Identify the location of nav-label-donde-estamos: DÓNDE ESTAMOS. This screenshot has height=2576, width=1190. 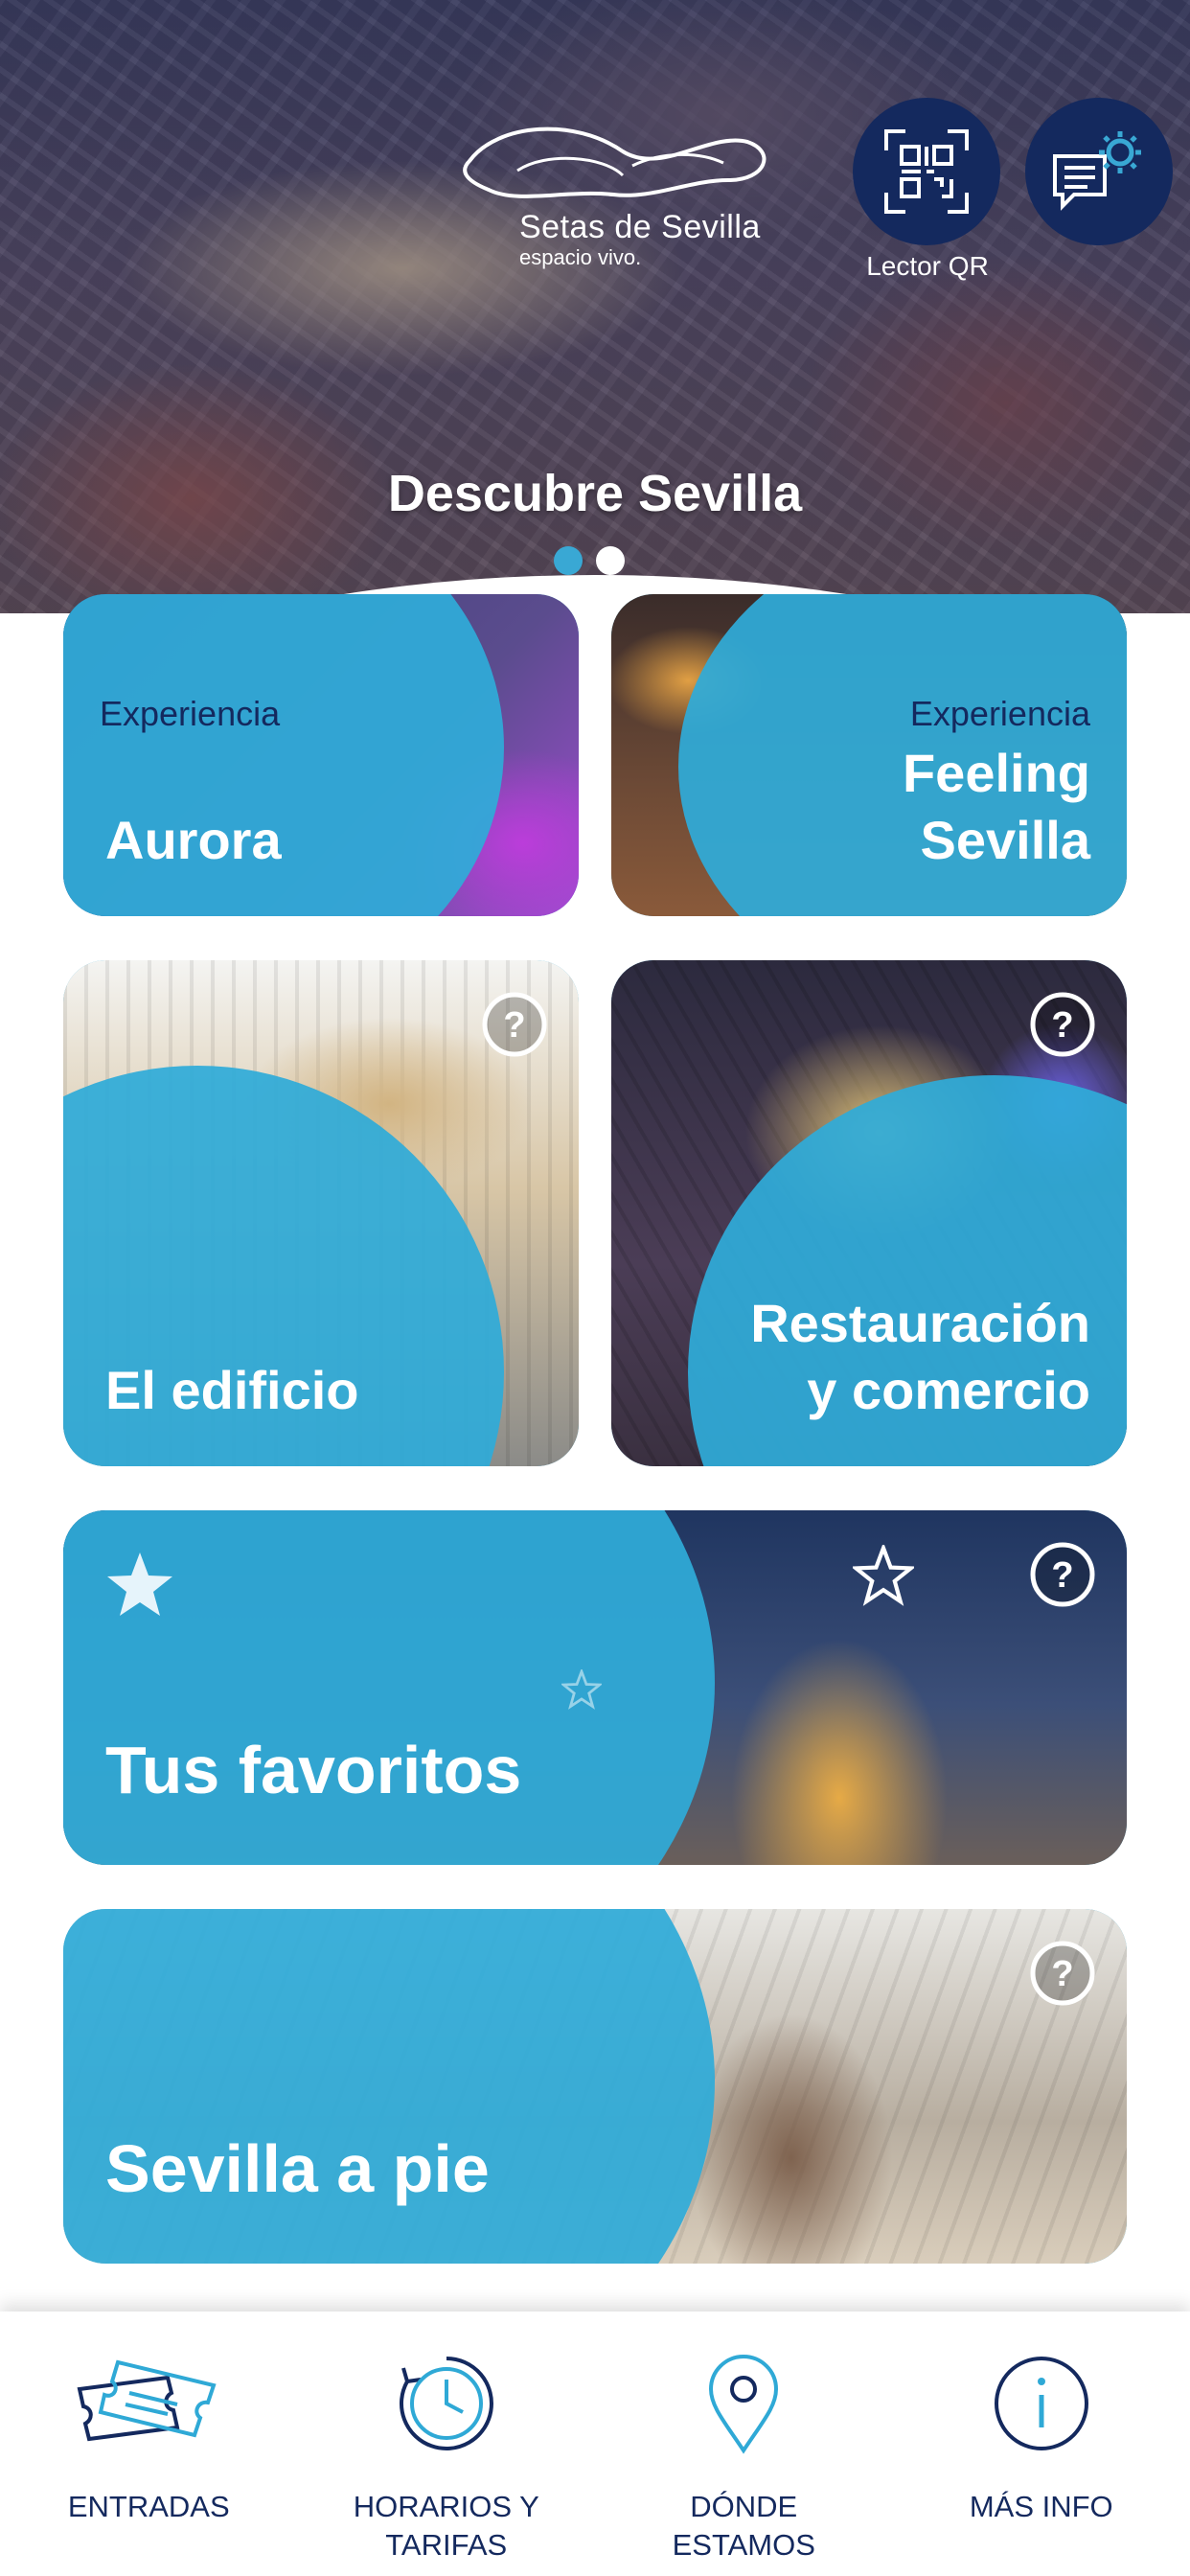
(744, 2526).